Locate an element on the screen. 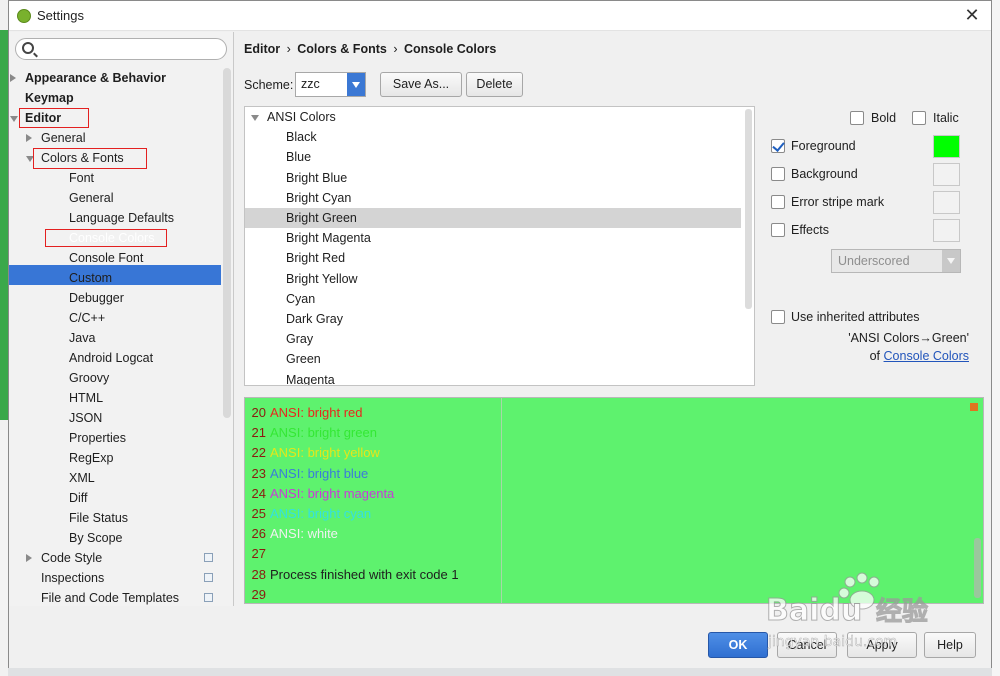 Image resolution: width=1000 pixels, height=676 pixels. sidebar-item-diff: Diff is located at coordinates (115, 498).